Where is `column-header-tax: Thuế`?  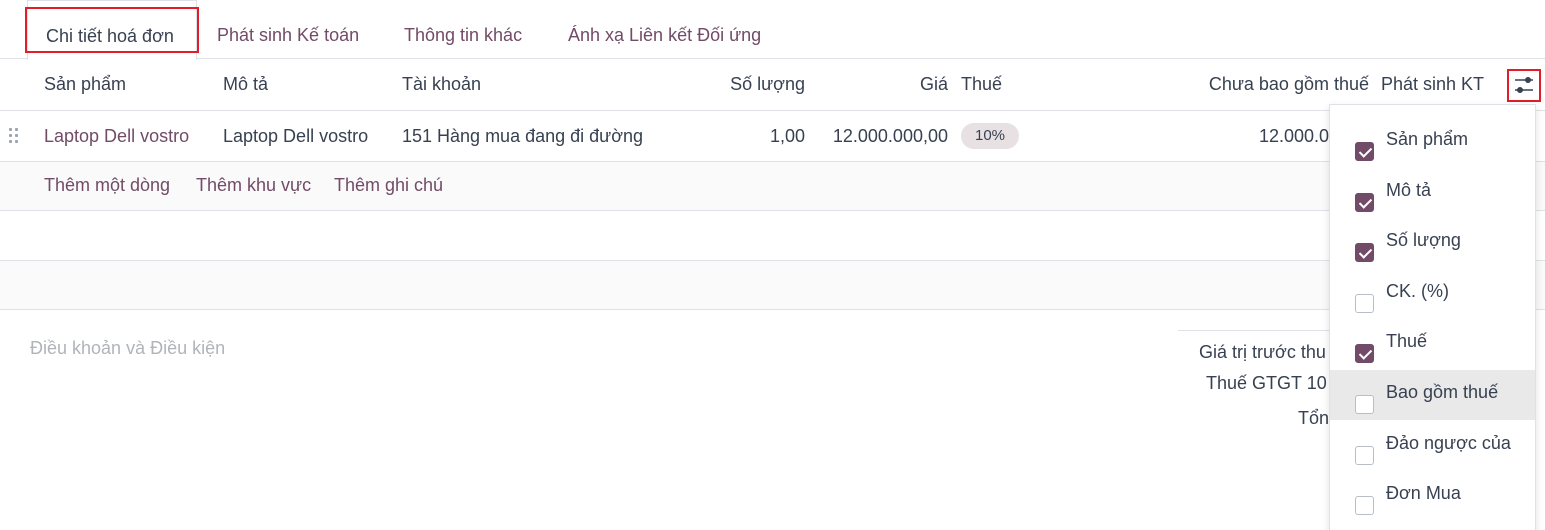
column-header-tax: Thuế is located at coordinates (981, 84).